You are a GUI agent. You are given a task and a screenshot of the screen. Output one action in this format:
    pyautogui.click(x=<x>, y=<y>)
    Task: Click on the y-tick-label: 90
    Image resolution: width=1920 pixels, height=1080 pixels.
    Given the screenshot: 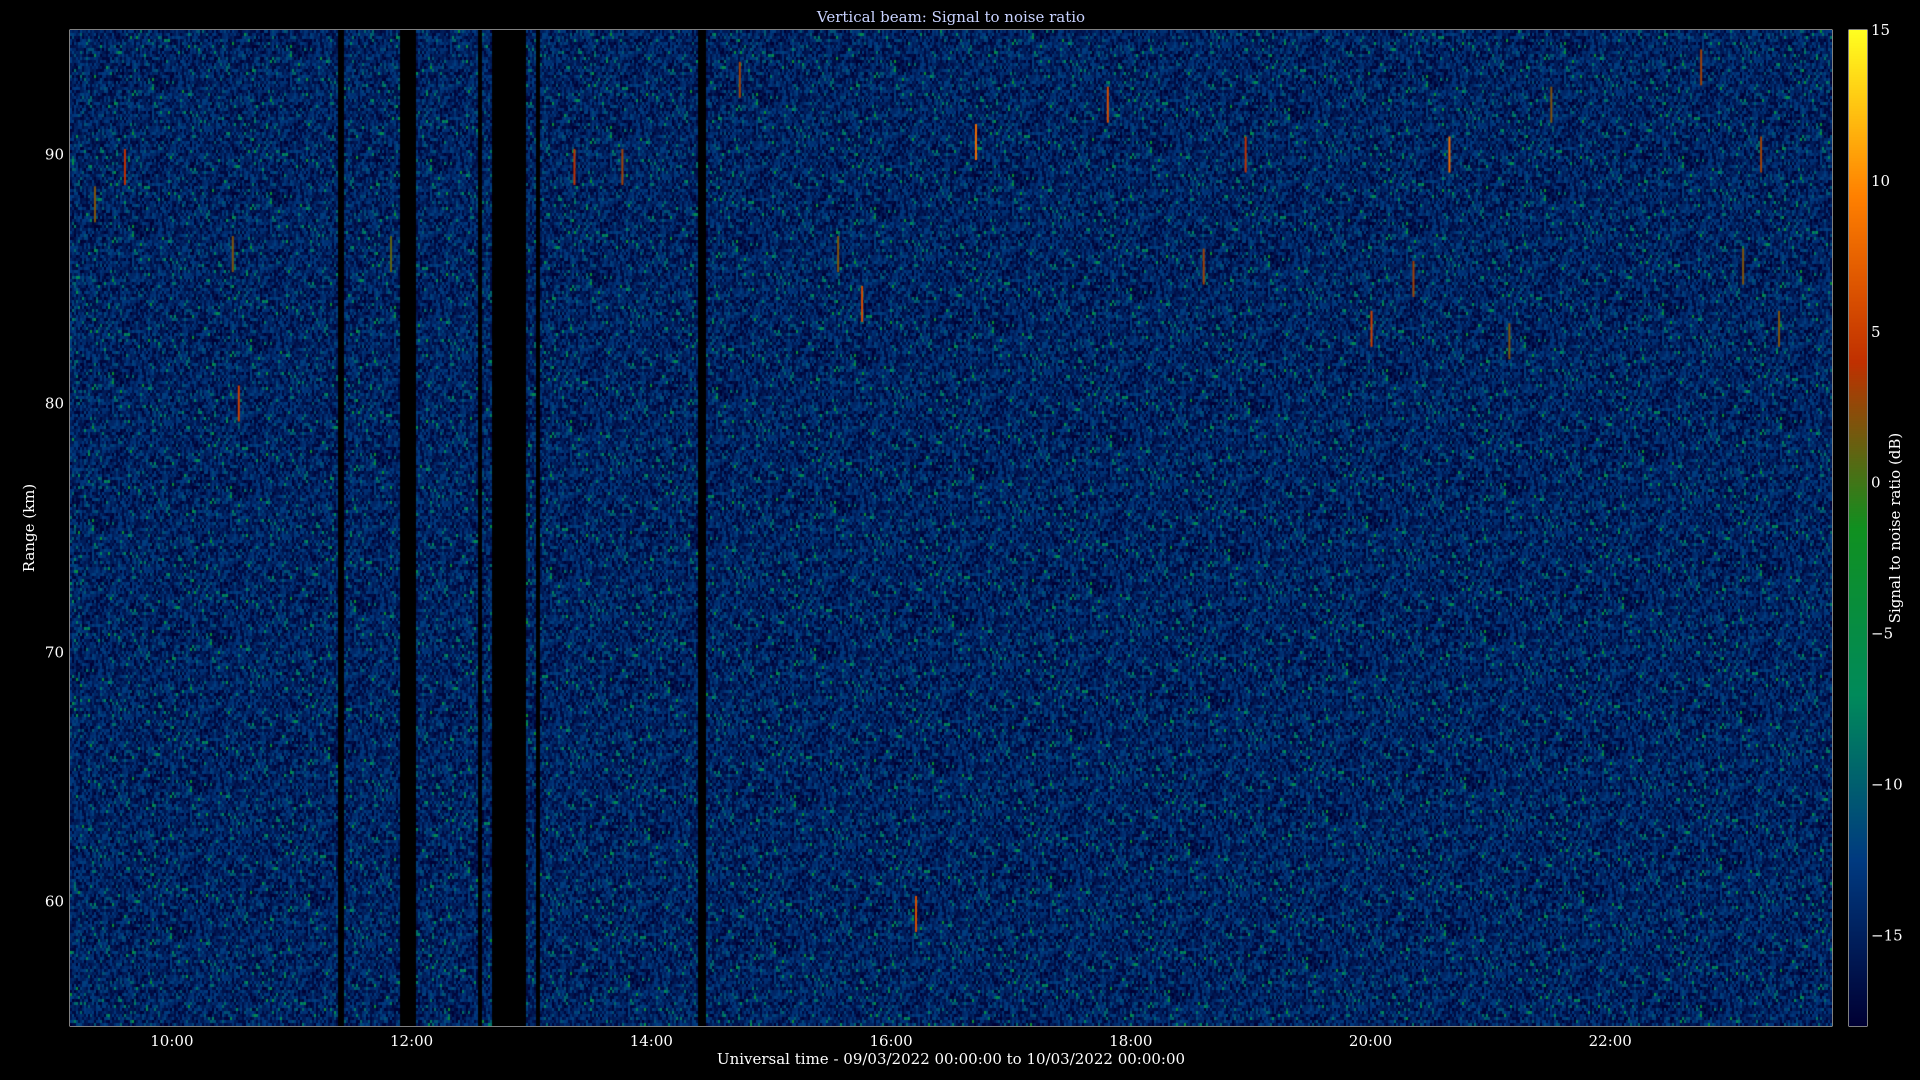 What is the action you would take?
    pyautogui.click(x=54, y=155)
    